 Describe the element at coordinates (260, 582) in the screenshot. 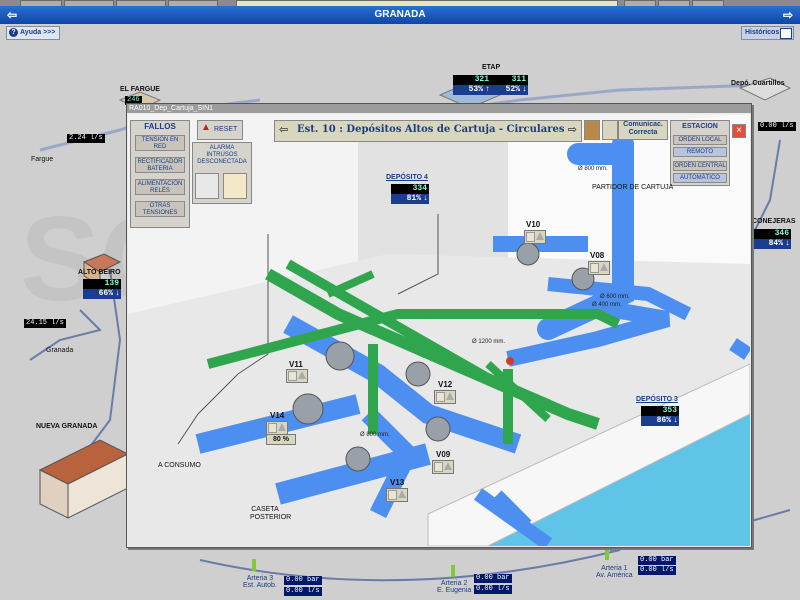

I see `arteria3-label: Arteria 3 Est. Autob.` at that location.